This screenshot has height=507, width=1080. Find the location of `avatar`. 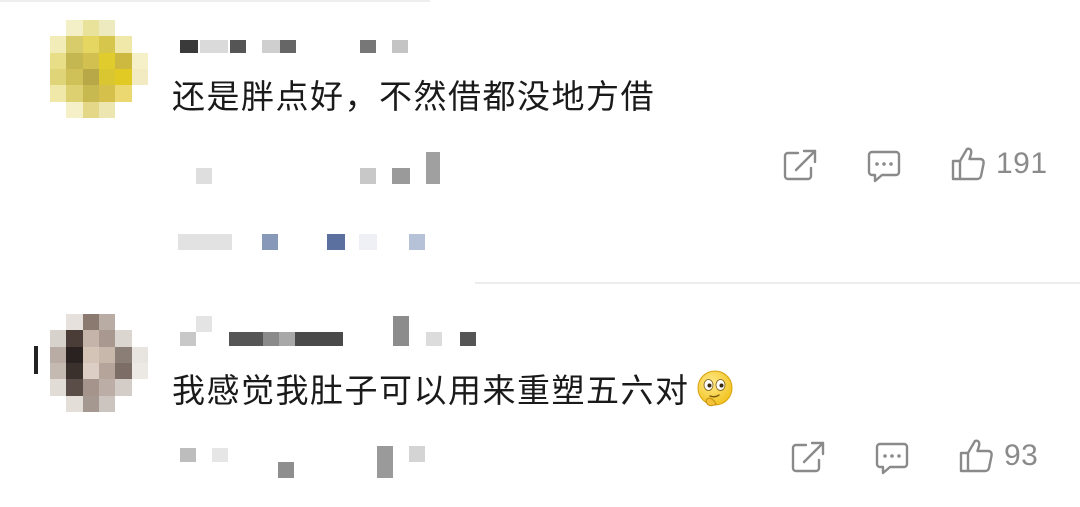

avatar is located at coordinates (99, 363).